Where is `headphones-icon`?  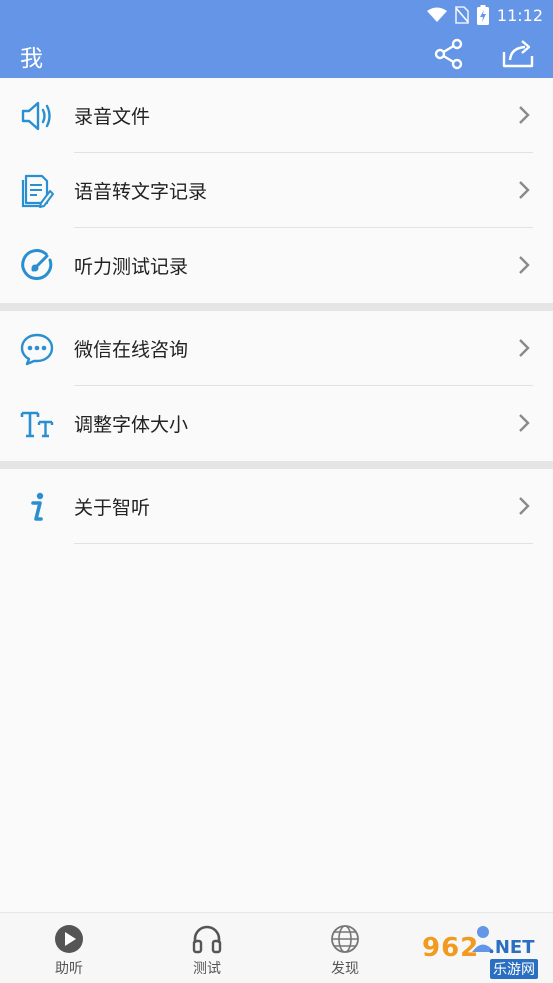 headphones-icon is located at coordinates (207, 939).